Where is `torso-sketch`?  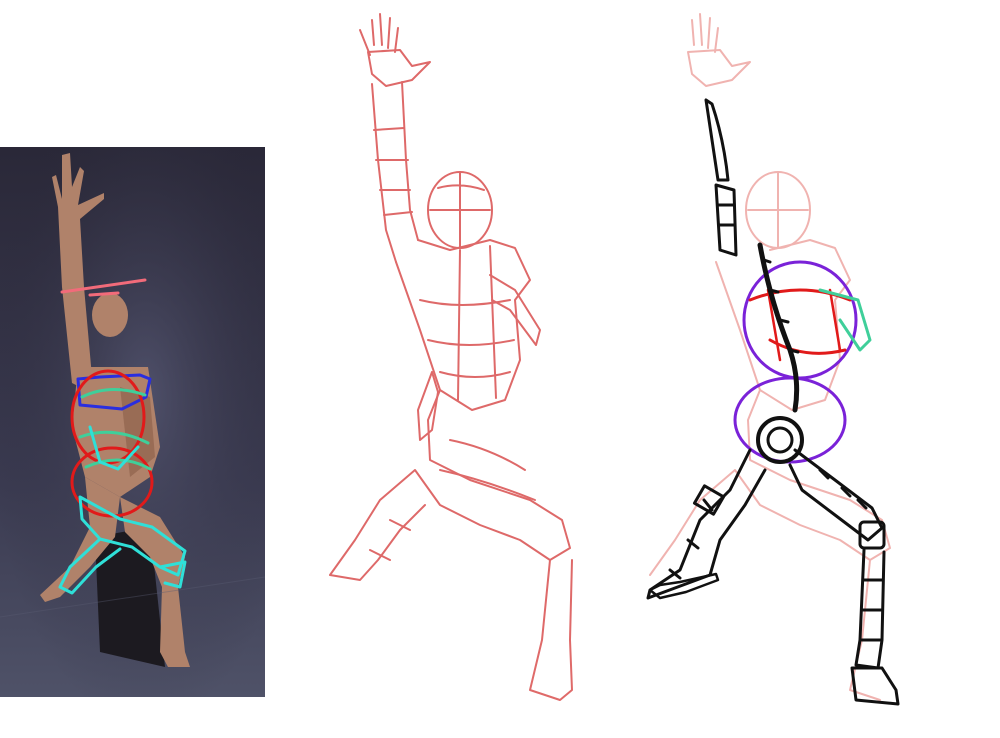
torso-sketch is located at coordinates (463, 325).